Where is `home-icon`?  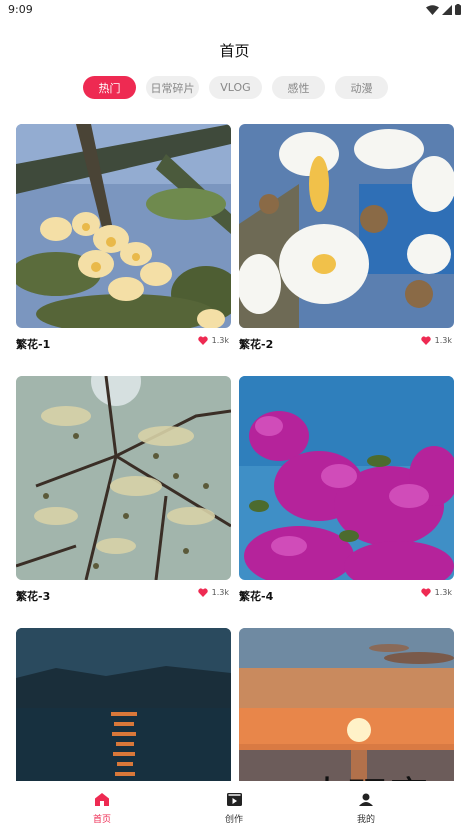 home-icon is located at coordinates (102, 799).